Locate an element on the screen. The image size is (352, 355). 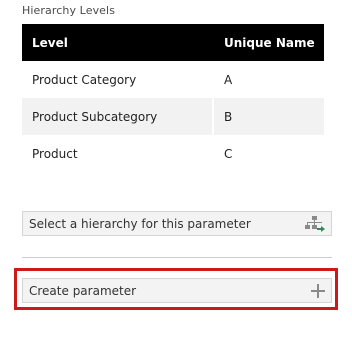
table-row: Product C is located at coordinates (173, 153).